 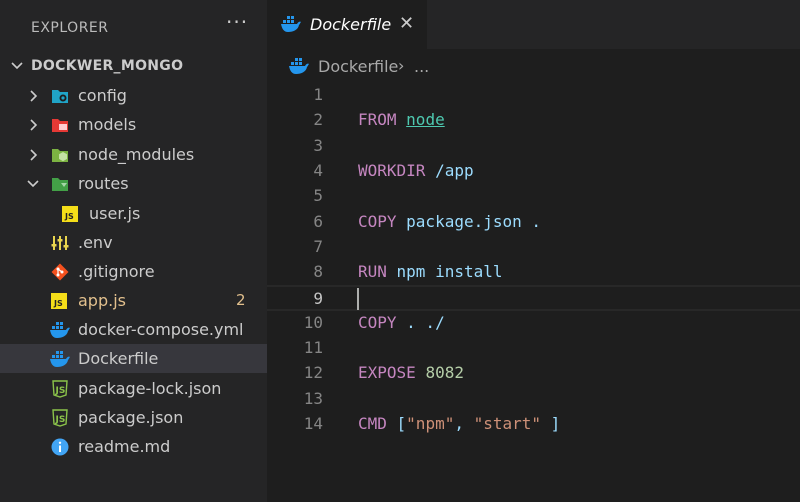 I want to click on text-cursor, so click(x=358, y=299).